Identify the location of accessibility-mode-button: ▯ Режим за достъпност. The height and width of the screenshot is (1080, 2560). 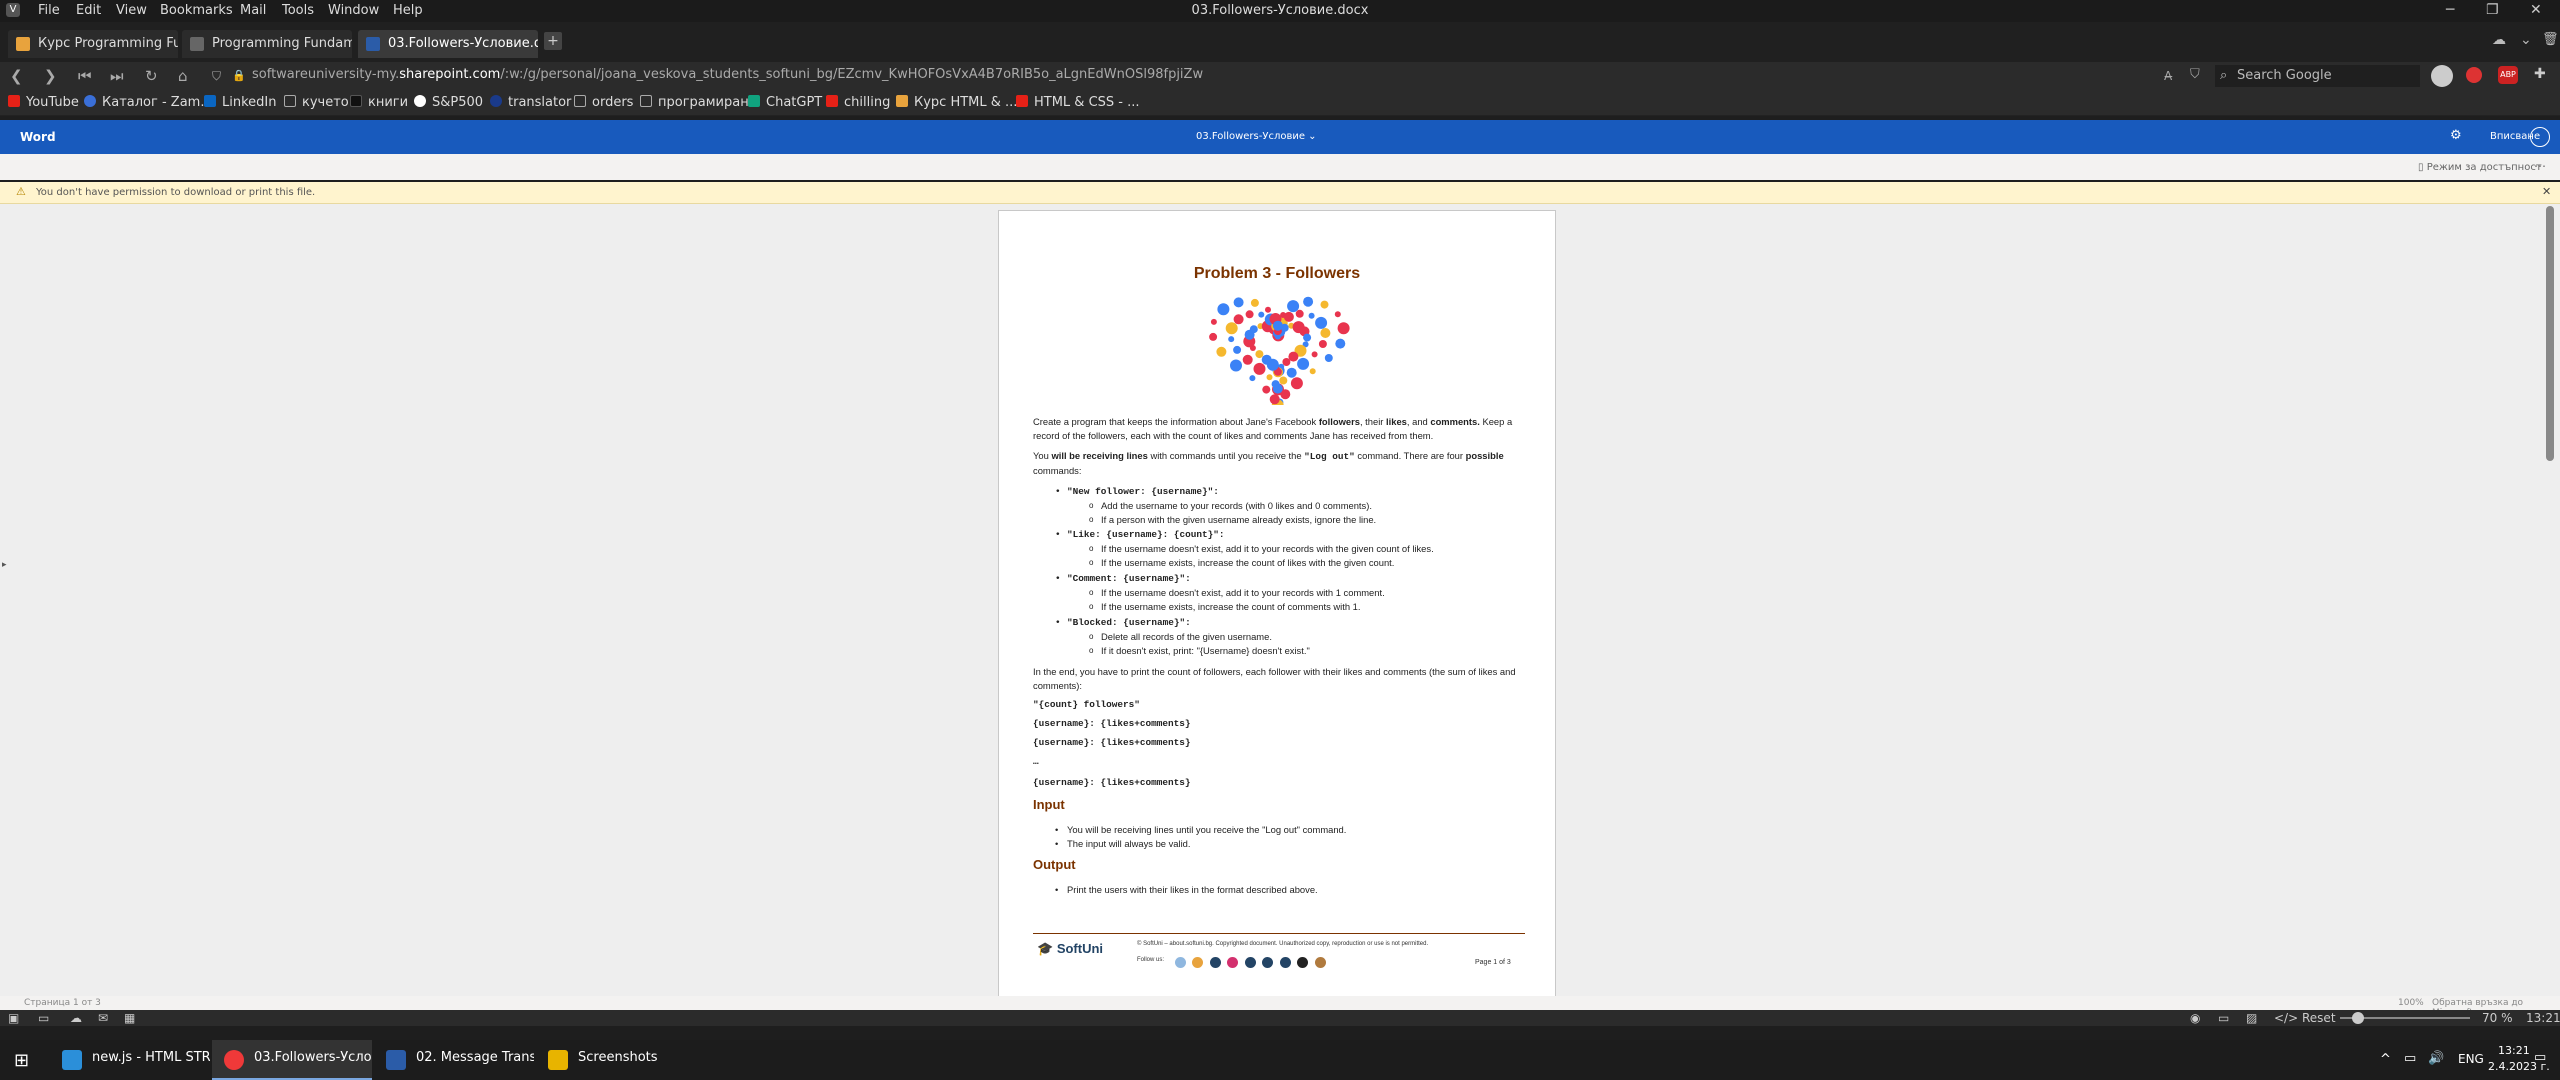
(2480, 167).